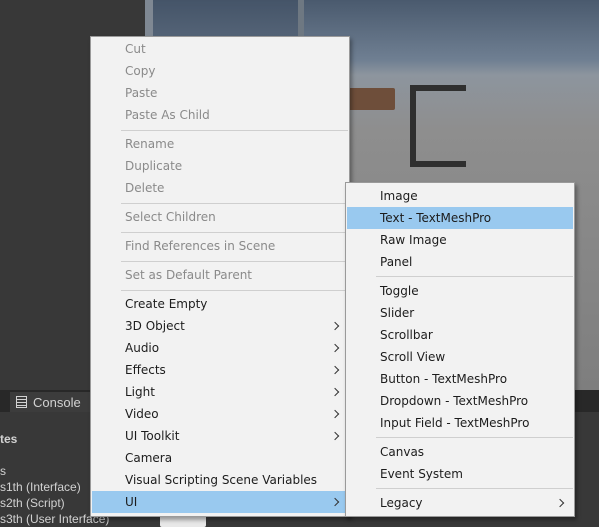  Describe the element at coordinates (220, 458) in the screenshot. I see `menu-item-camera: Camera` at that location.